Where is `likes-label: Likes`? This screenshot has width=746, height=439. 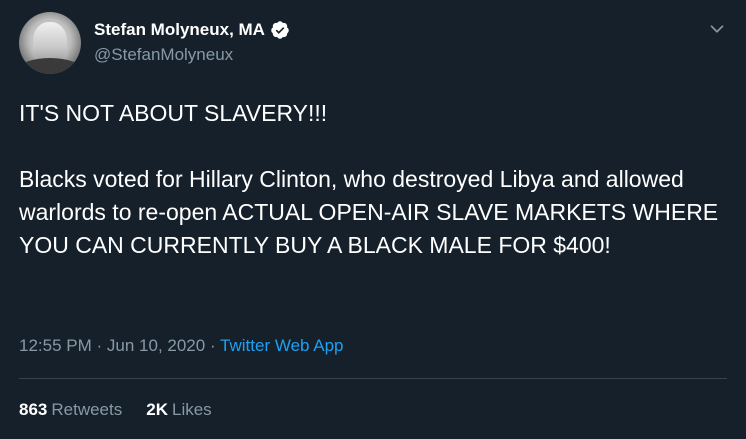
likes-label: Likes is located at coordinates (191, 409).